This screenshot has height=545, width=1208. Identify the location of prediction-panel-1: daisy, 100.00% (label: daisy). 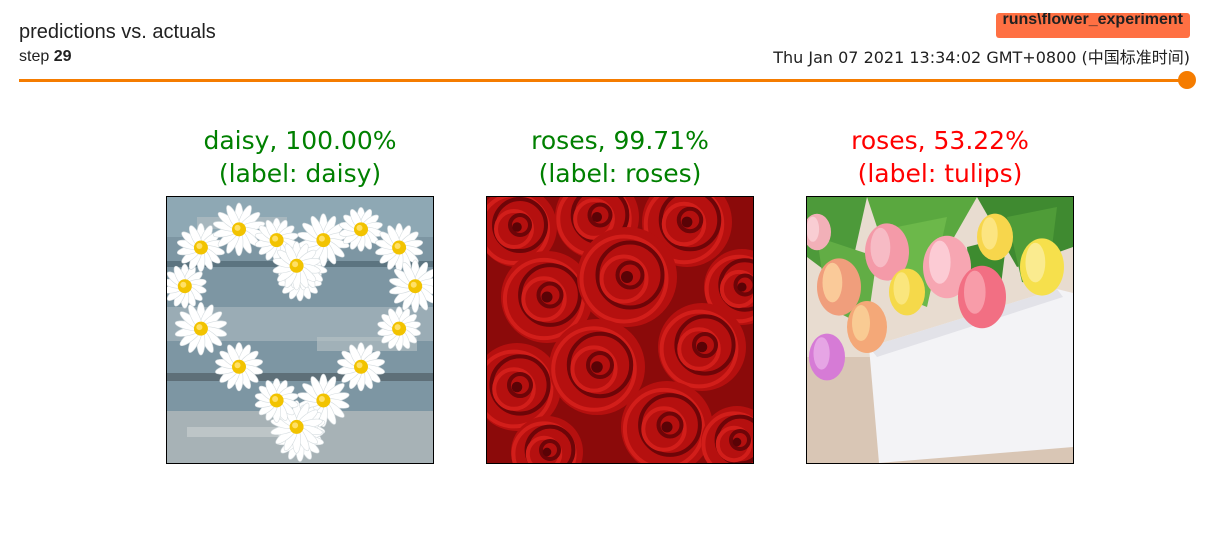
(300, 294).